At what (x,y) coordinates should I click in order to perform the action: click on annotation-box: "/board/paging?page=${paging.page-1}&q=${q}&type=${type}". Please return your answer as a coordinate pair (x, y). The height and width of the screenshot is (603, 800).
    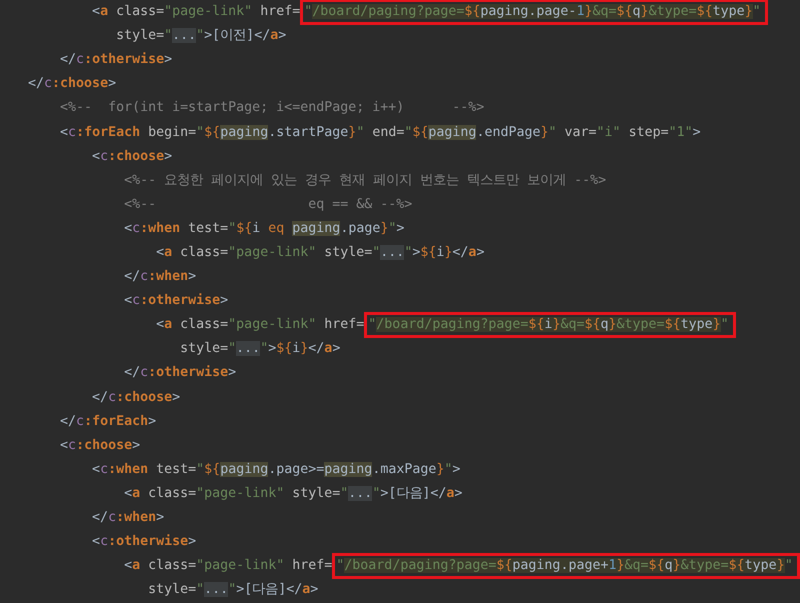
    Looking at the image, I should click on (534, 13).